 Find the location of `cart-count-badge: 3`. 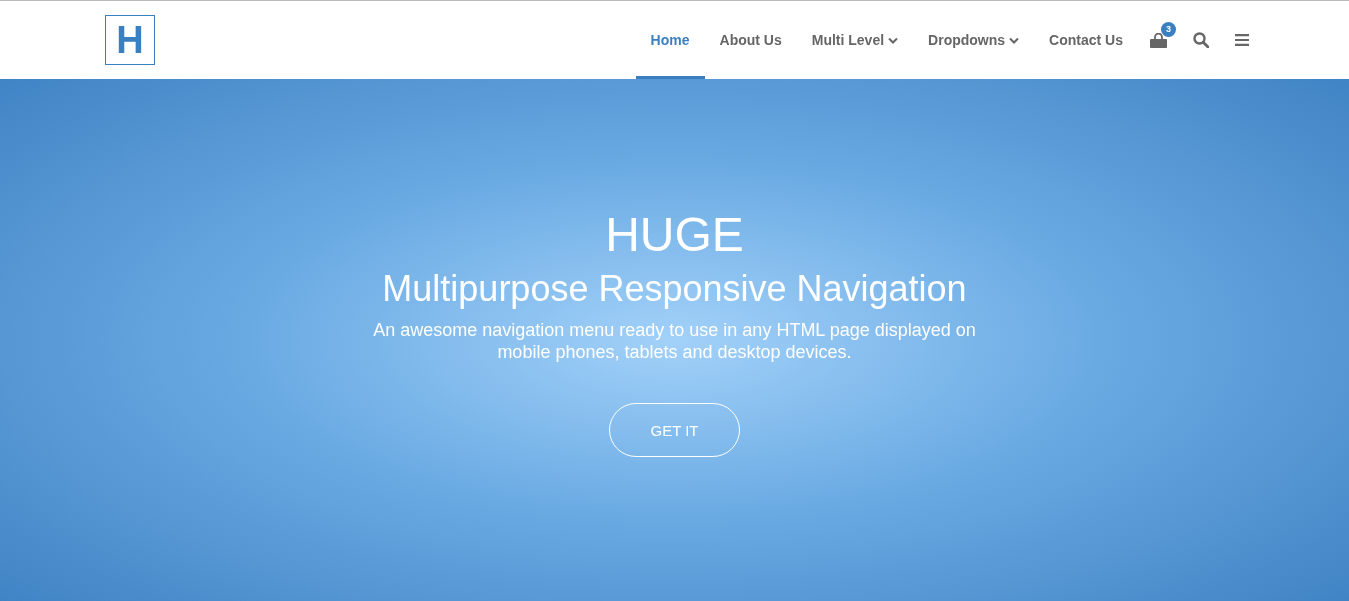

cart-count-badge: 3 is located at coordinates (1168, 29).